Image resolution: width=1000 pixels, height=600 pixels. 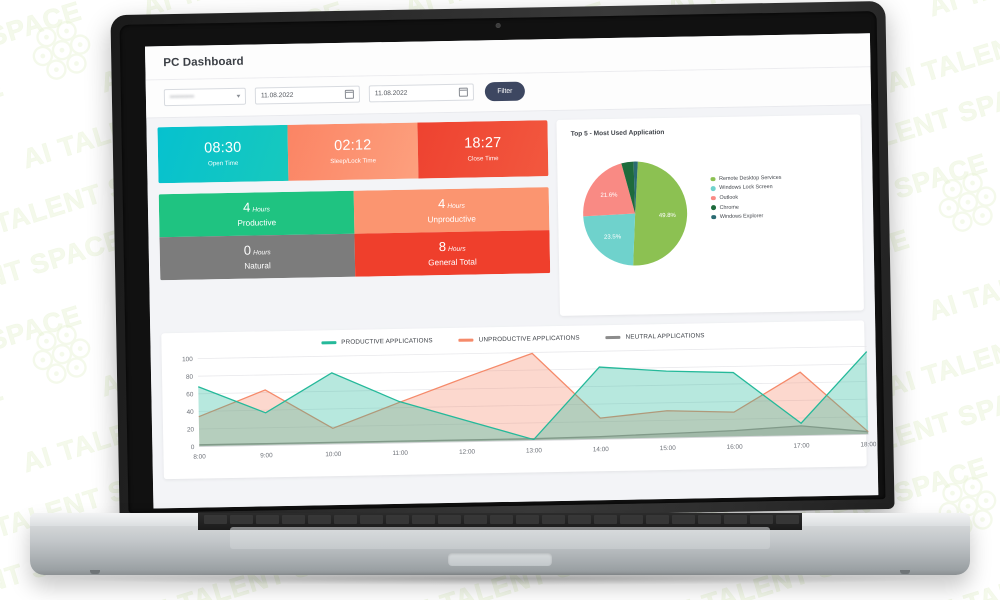 What do you see at coordinates (498, 25) in the screenshot?
I see `webcam-icon` at bounding box center [498, 25].